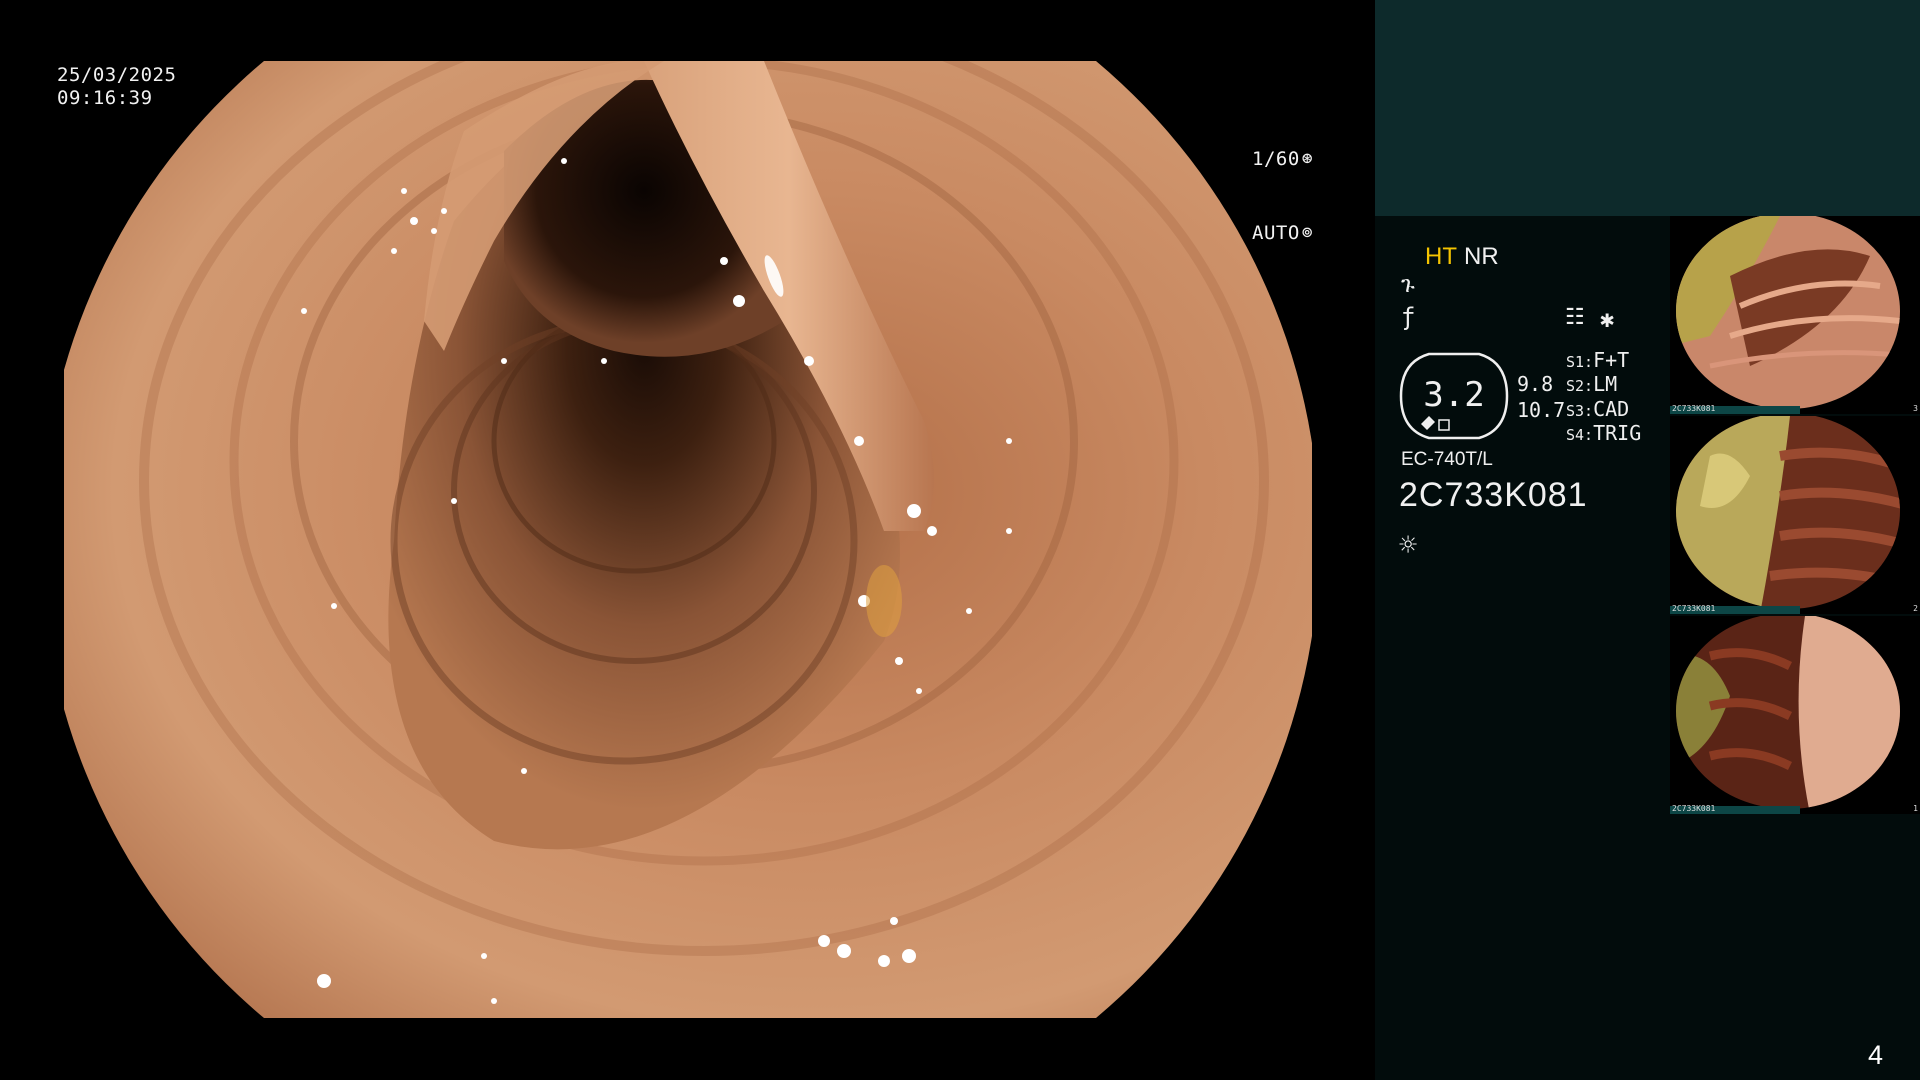 The width and height of the screenshot is (1920, 1080). I want to click on panel-header-area, so click(1647, 108).